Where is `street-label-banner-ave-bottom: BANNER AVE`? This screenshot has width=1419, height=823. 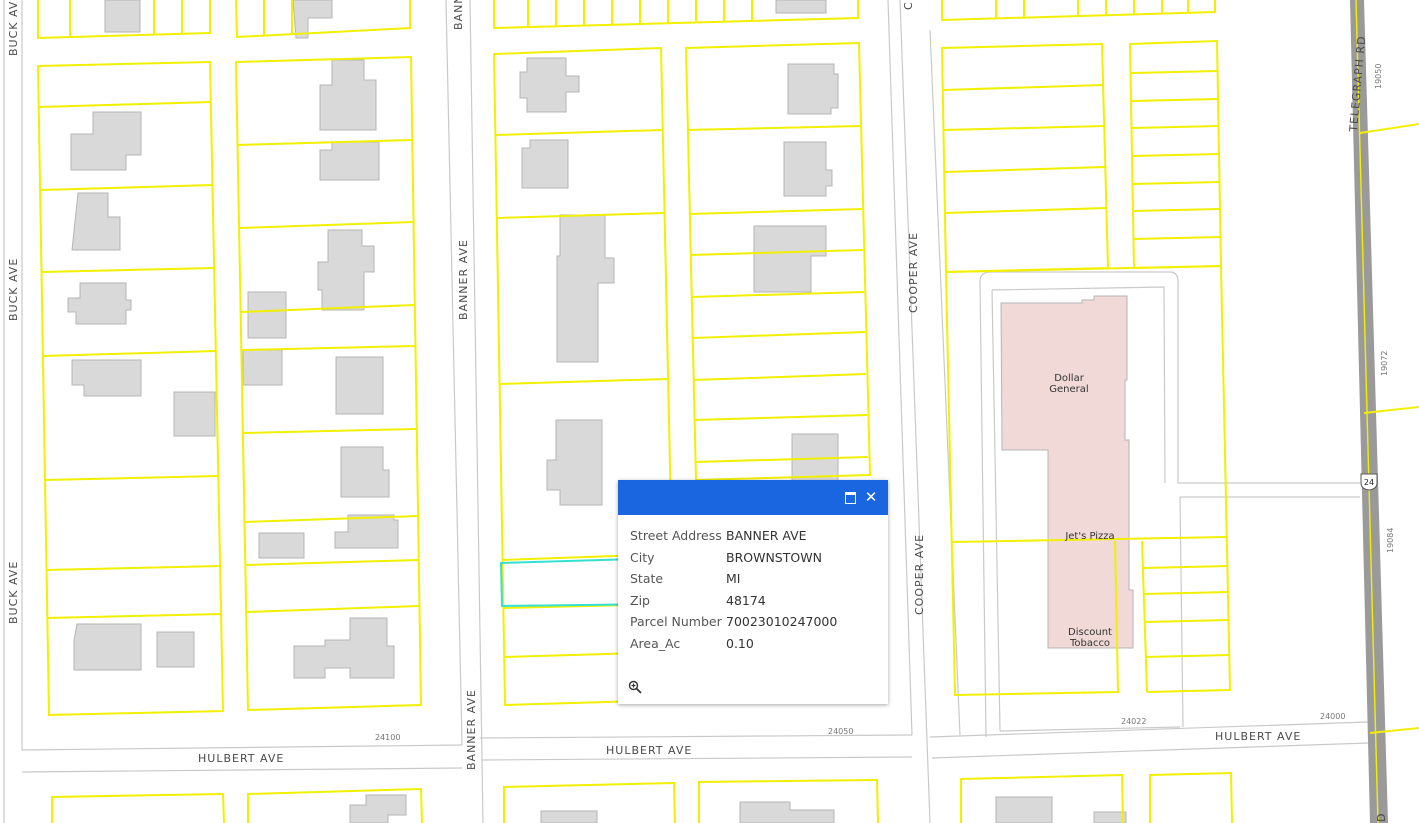 street-label-banner-ave-bottom: BANNER AVE is located at coordinates (471, 729).